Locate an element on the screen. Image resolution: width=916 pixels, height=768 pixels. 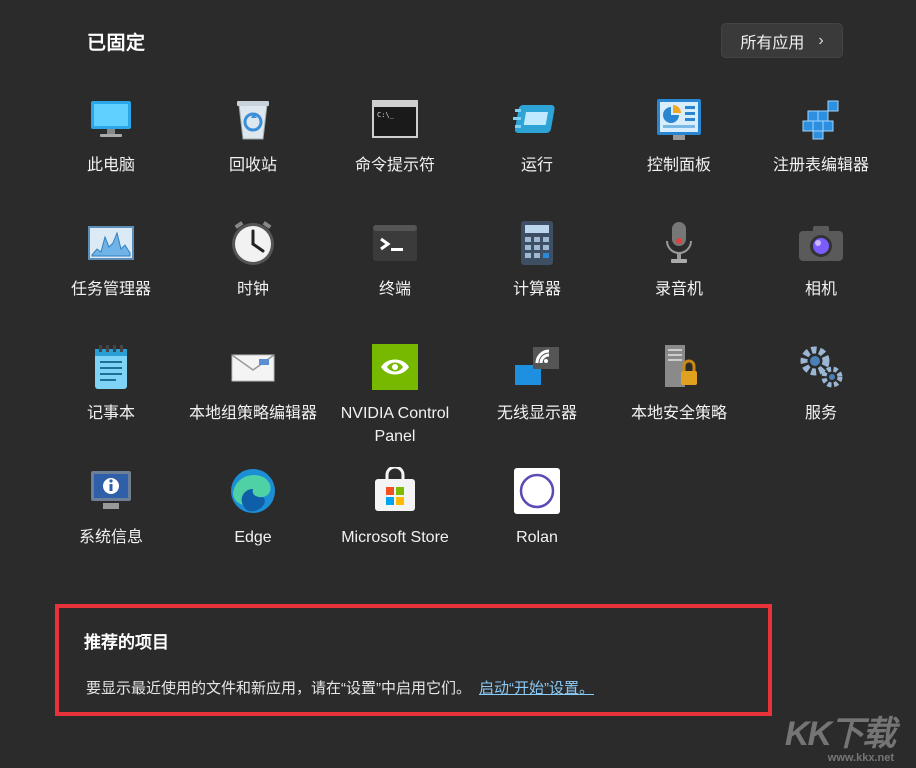
app-label: 录音机 is located at coordinates (679, 289).